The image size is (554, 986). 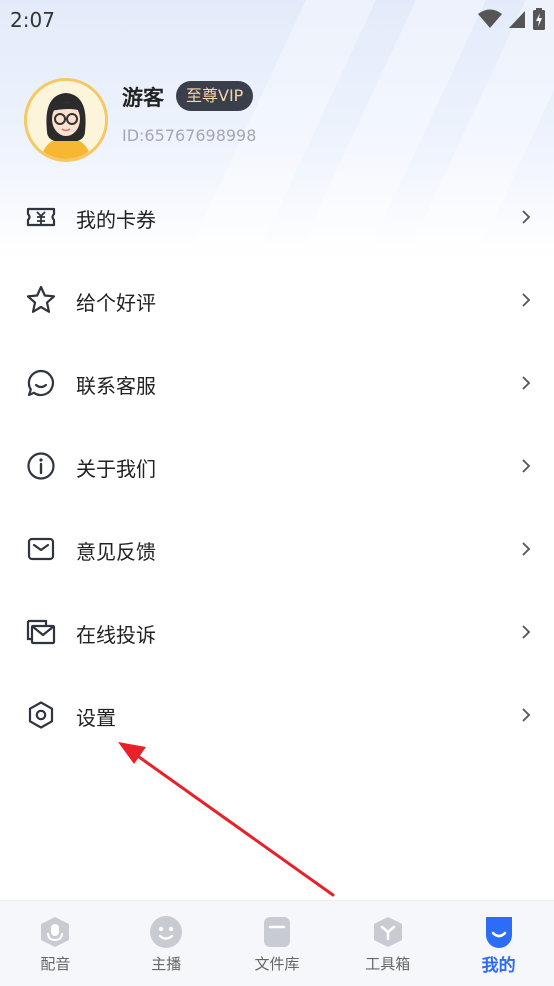 I want to click on menu-item-settings: 设置, so click(x=277, y=715).